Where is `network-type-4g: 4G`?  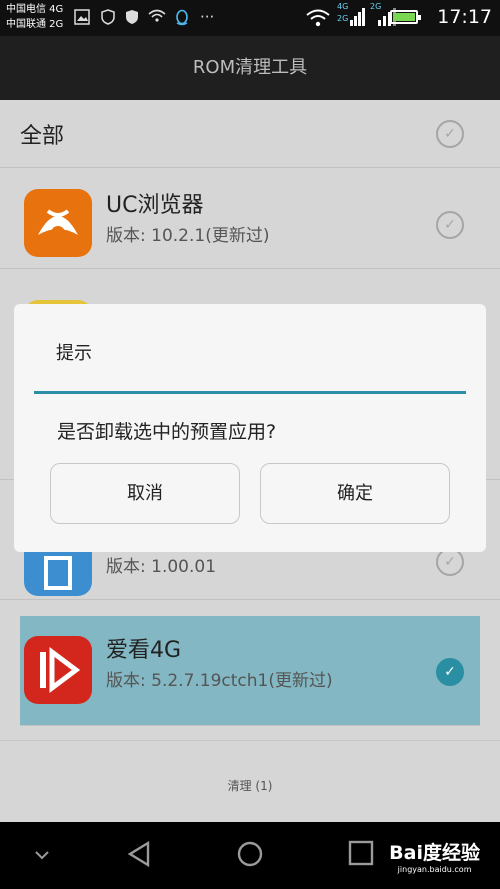 network-type-4g: 4G is located at coordinates (343, 6).